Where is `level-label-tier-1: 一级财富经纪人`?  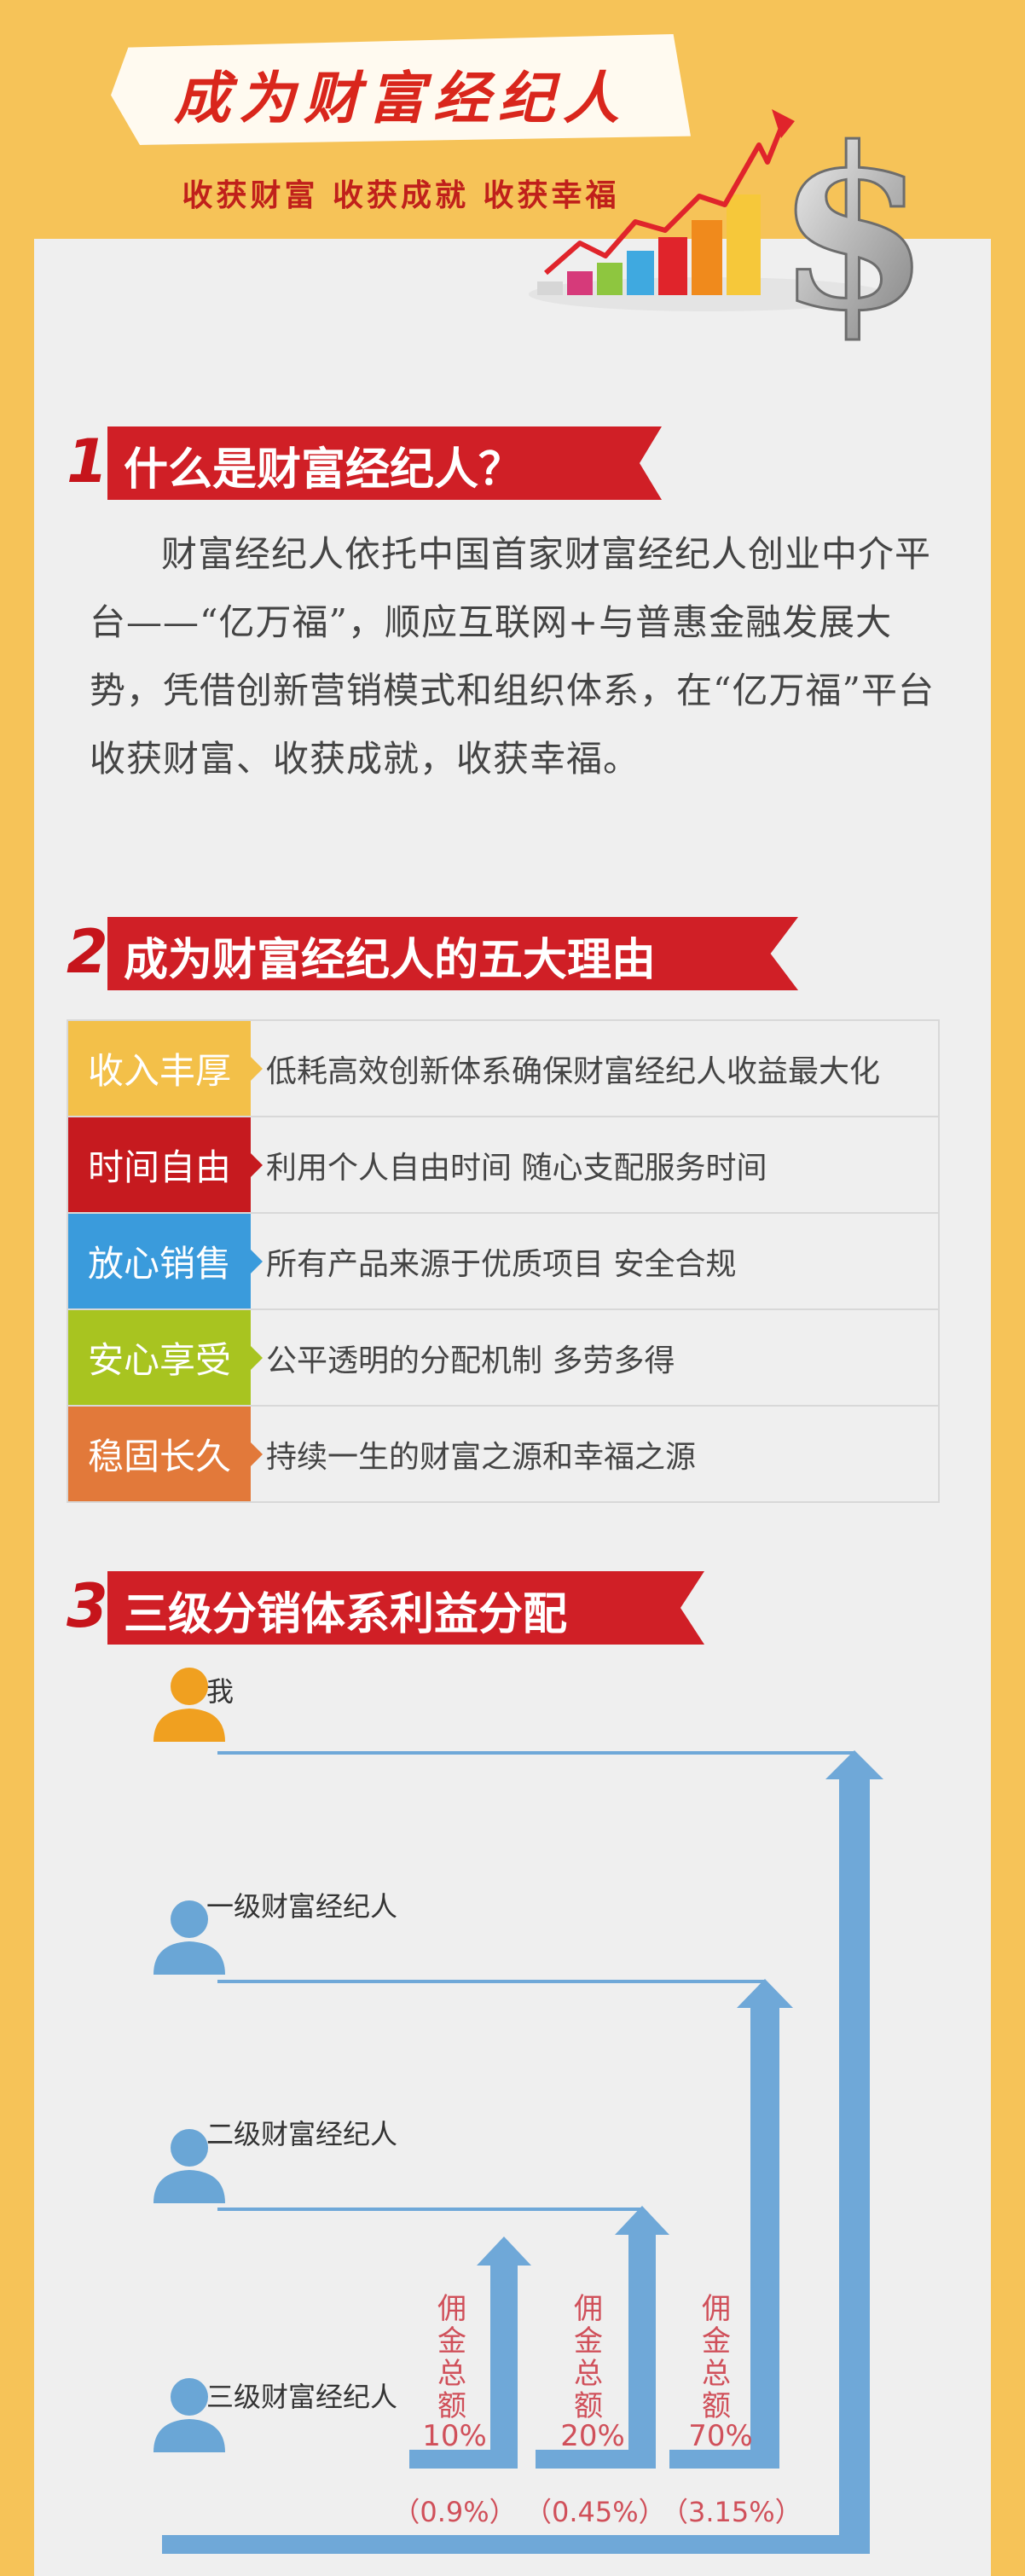
level-label-tier-1: 一级财富经纪人 is located at coordinates (302, 1906).